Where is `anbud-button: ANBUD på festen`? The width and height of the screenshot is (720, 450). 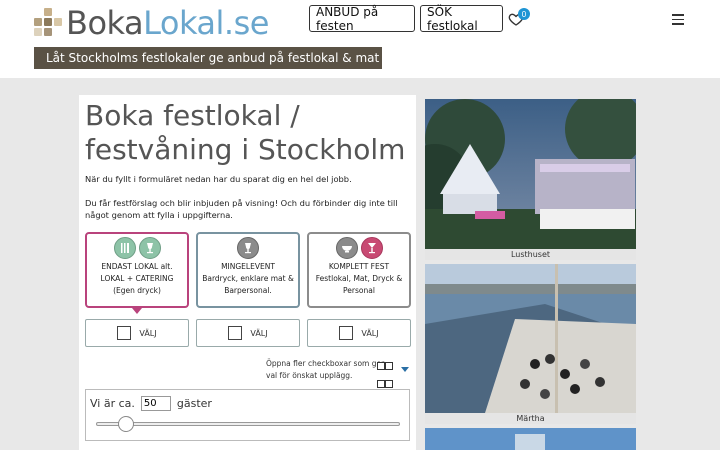
anbud-button: ANBUD på festen is located at coordinates (362, 19).